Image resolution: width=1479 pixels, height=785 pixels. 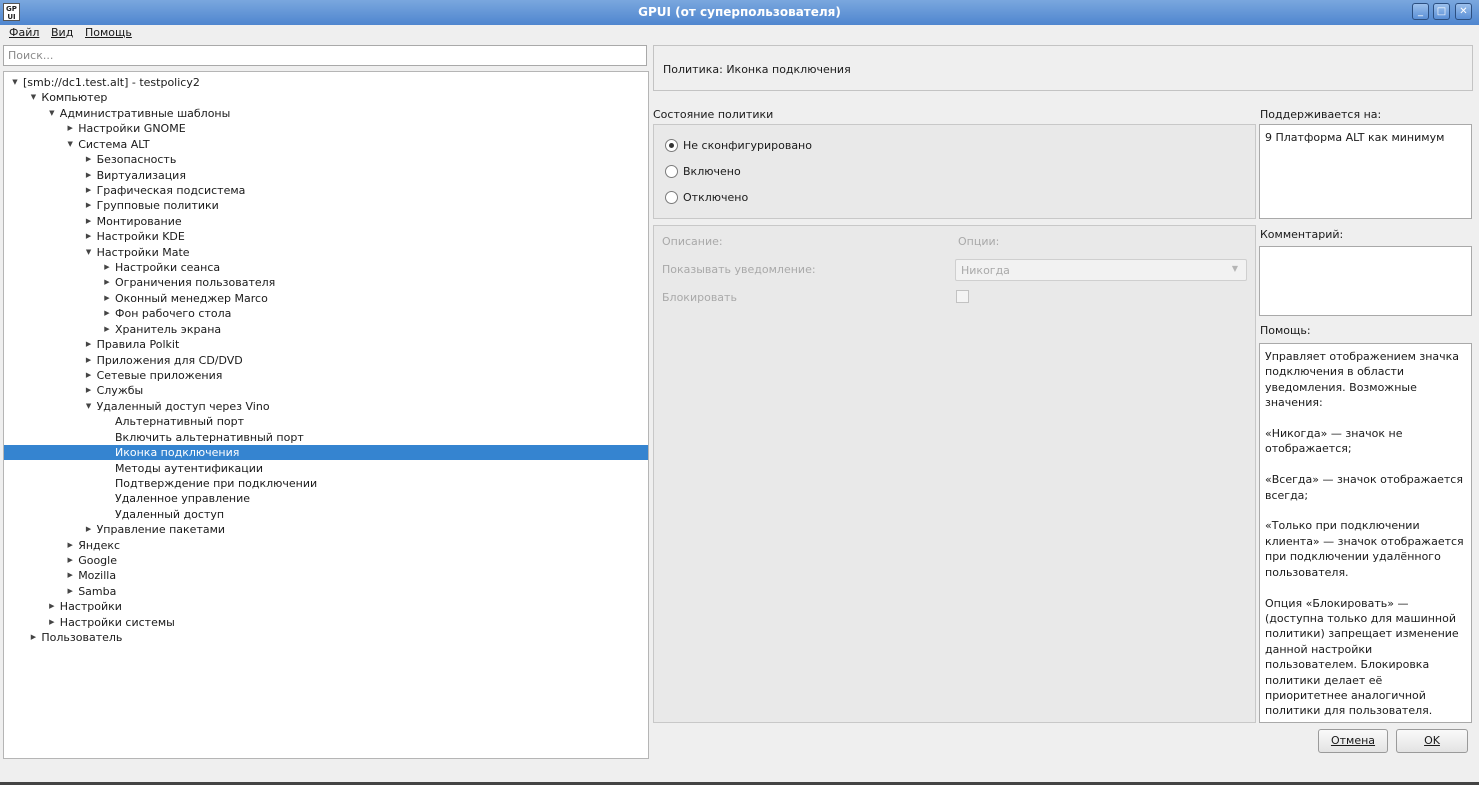 I want to click on tree-item: ▶ Настройки системы, so click(x=326, y=622).